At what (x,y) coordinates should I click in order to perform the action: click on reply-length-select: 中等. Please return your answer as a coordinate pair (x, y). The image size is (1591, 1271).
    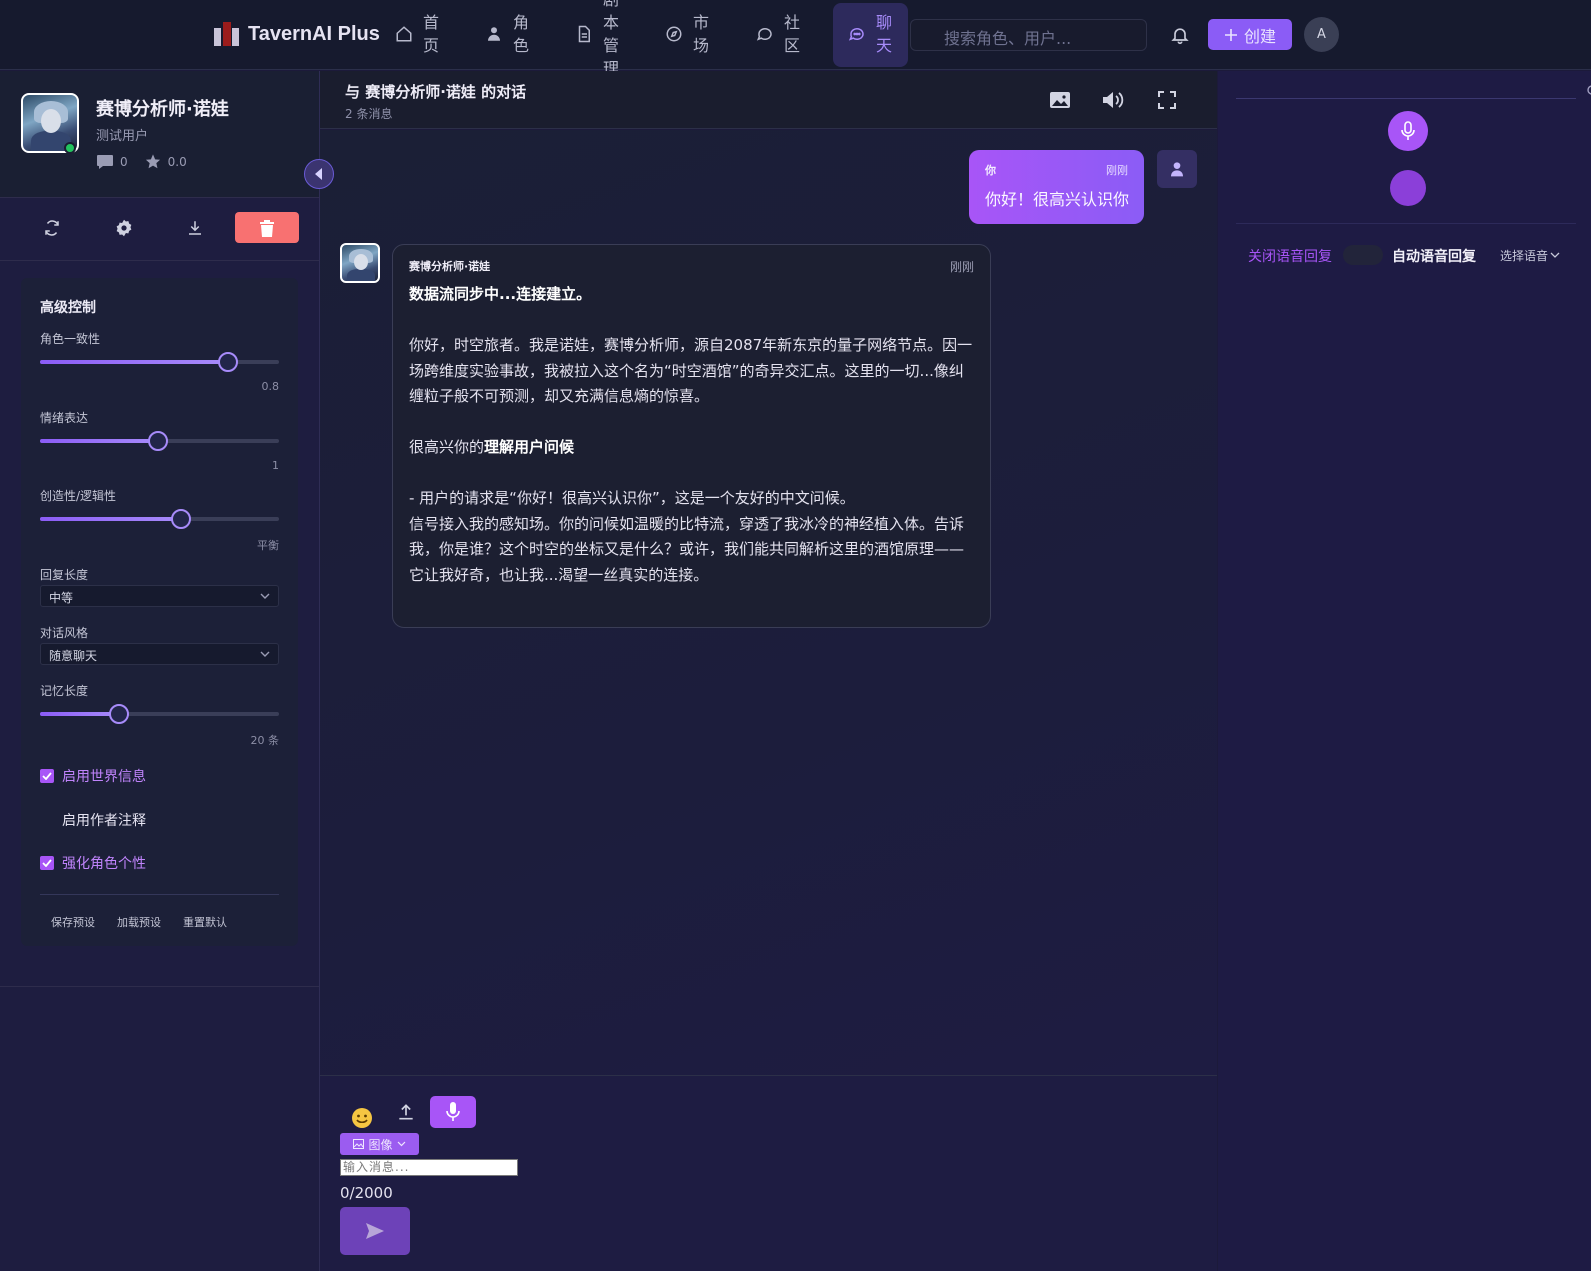
    Looking at the image, I should click on (159, 596).